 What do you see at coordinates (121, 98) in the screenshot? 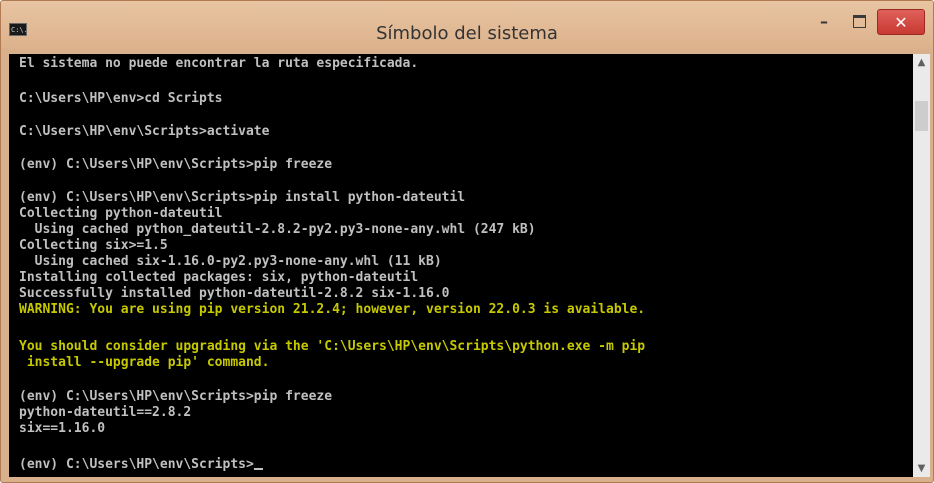
I see `console-line: C:\Users\HP\env>cd Scripts` at bounding box center [121, 98].